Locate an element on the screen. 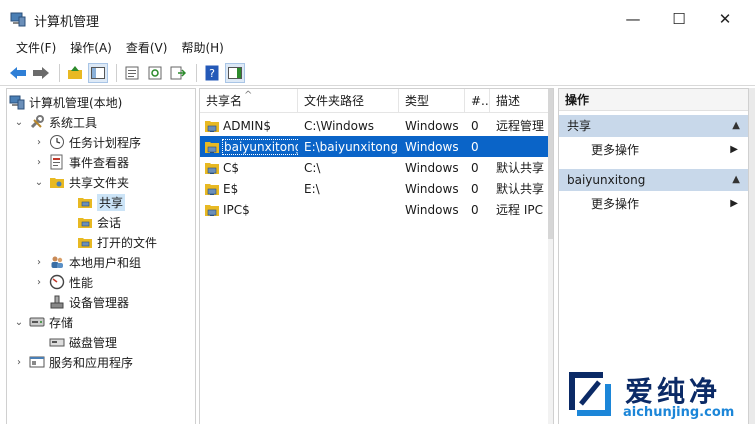 Image resolution: width=755 pixels, height=424 pixels. show-hide-tree-icon is located at coordinates (98, 72).